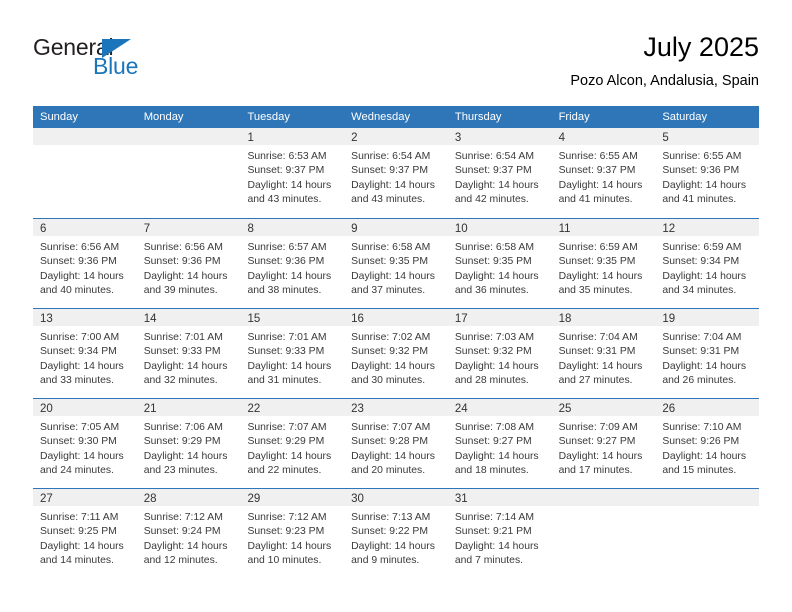 The width and height of the screenshot is (792, 612). What do you see at coordinates (491, 199) in the screenshot?
I see `daylight-text-cont: and 42 minutes.` at bounding box center [491, 199].